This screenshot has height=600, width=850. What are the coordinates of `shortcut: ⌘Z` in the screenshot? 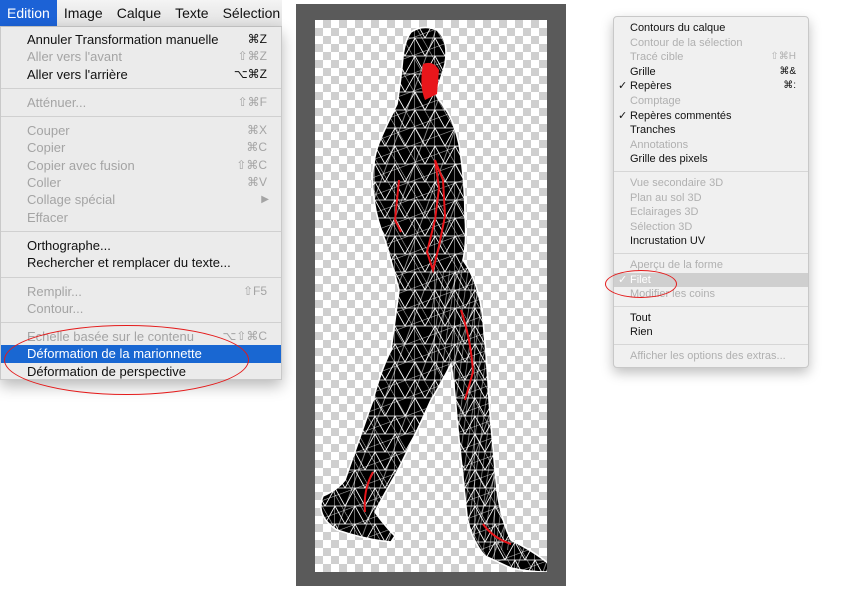 It's located at (257, 39).